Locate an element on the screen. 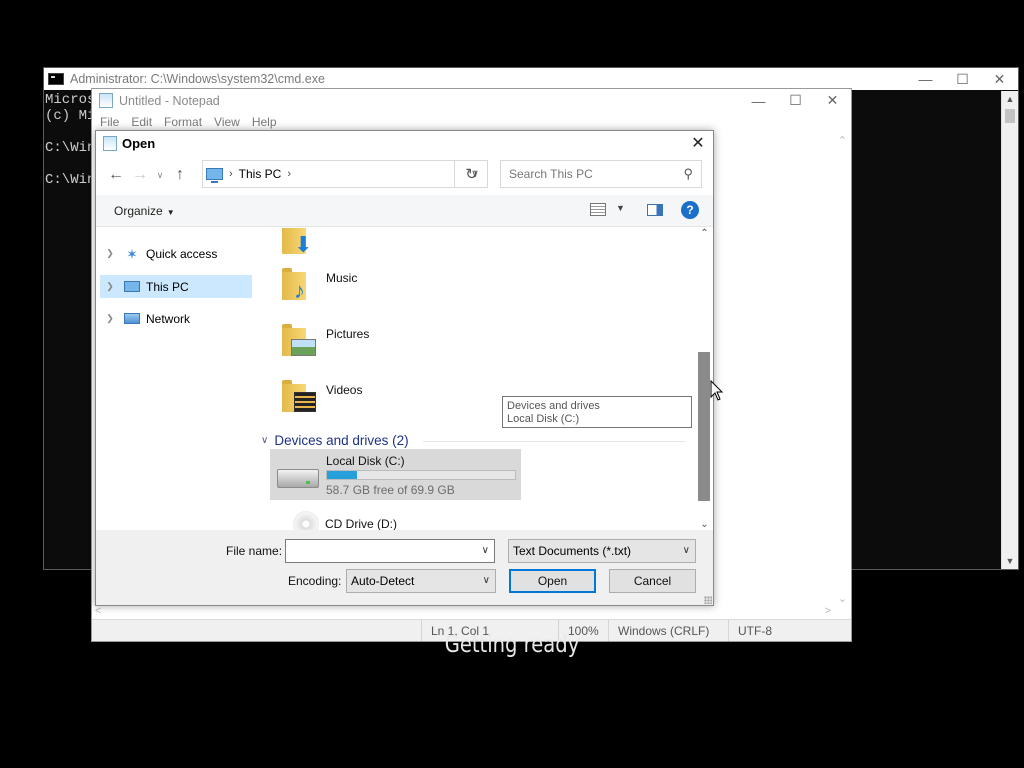  search-input: Search This PC ⚲ is located at coordinates (601, 174).